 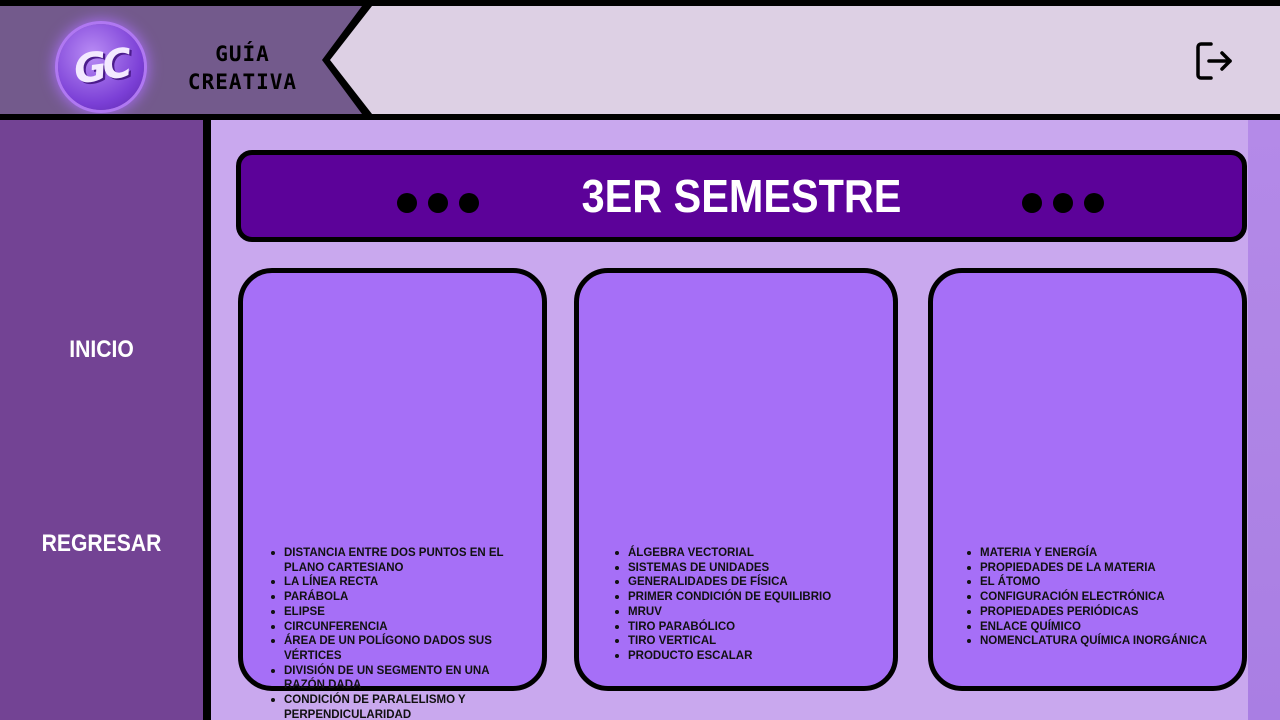 What do you see at coordinates (207, 420) in the screenshot?
I see `sidebar-divider` at bounding box center [207, 420].